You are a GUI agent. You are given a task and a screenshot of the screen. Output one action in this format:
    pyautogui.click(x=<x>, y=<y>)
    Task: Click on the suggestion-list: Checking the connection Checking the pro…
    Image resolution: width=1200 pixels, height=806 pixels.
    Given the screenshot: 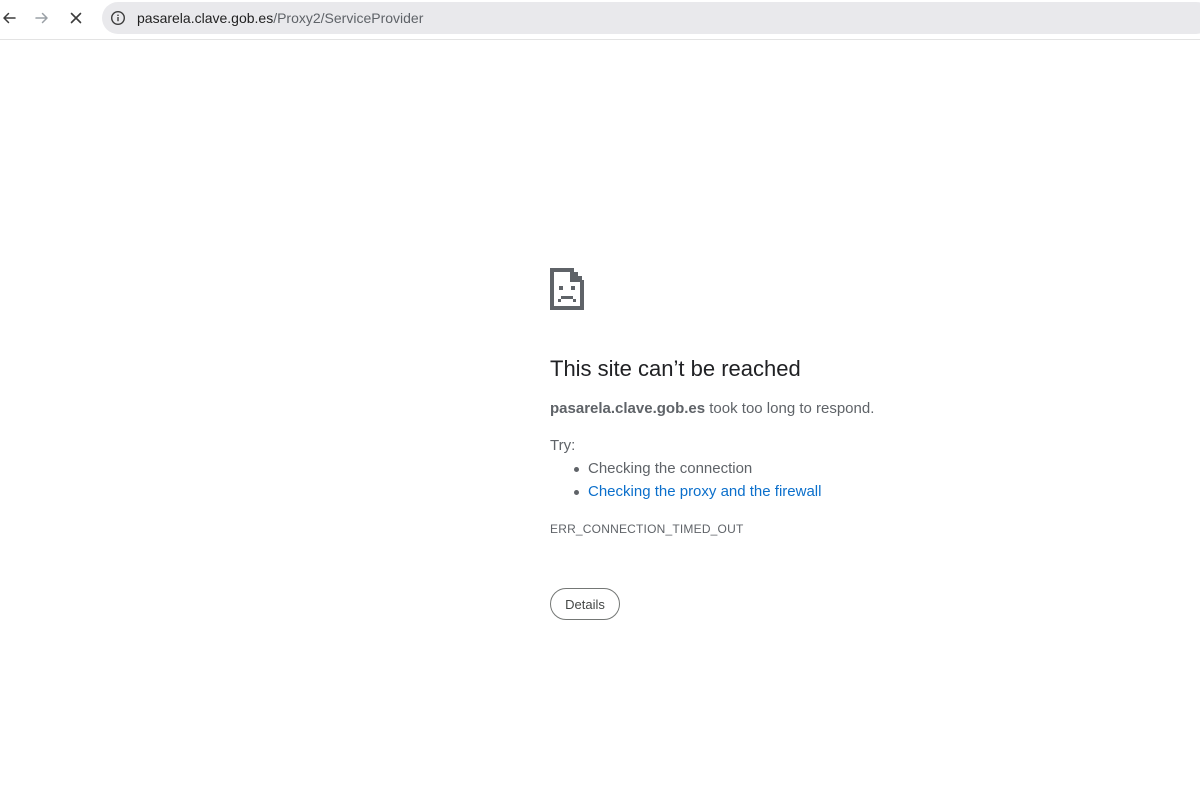 What is the action you would take?
    pyautogui.click(x=697, y=483)
    